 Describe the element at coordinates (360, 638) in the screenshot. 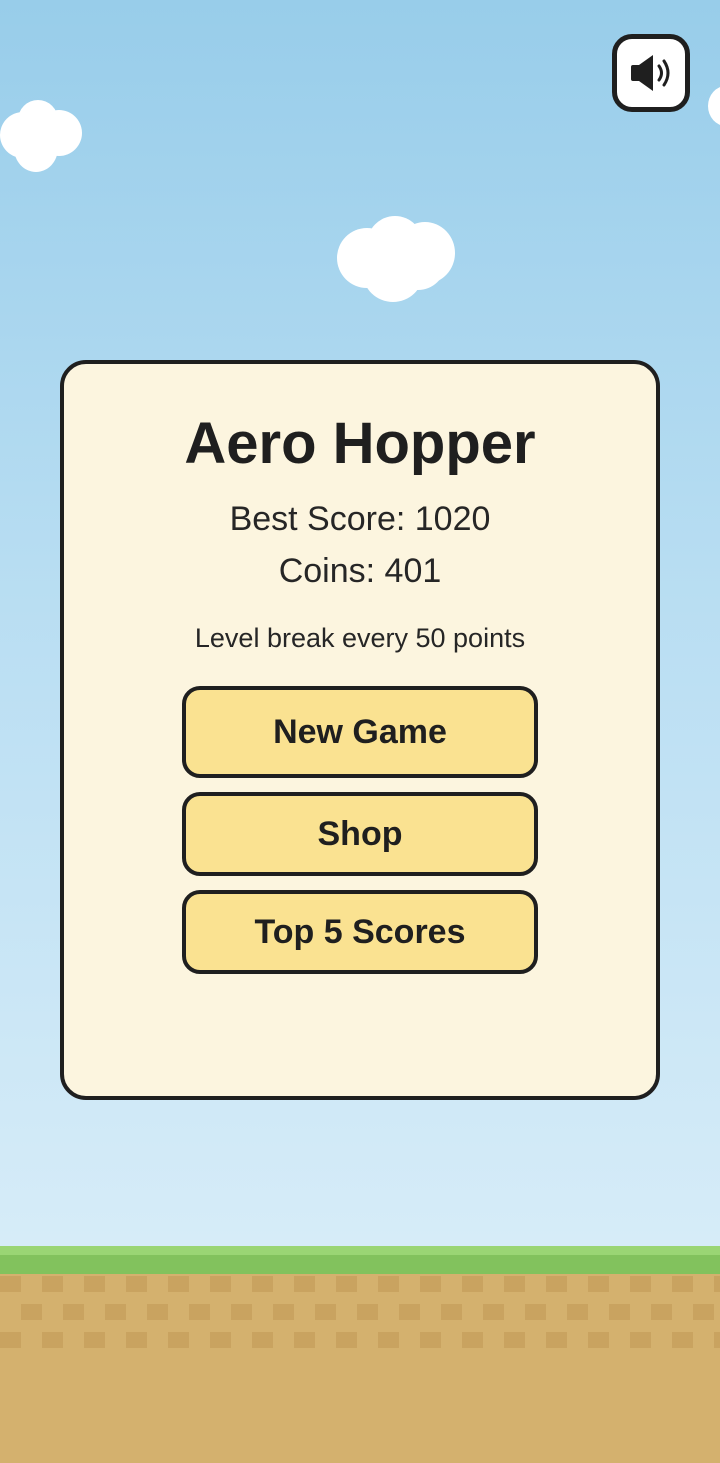

I see `level-info-text: Level break every 50 points` at that location.